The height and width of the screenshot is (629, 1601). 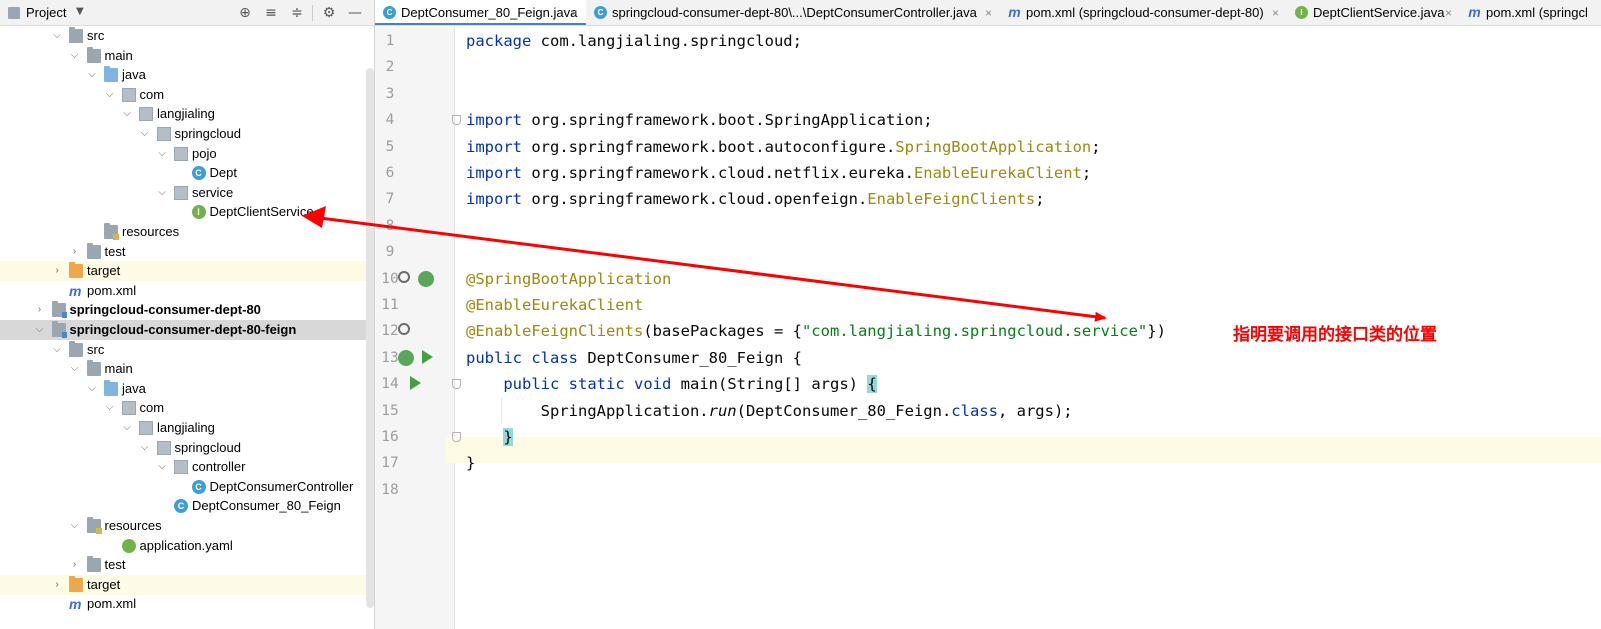 I want to click on tree-scrollbar, so click(x=370, y=338).